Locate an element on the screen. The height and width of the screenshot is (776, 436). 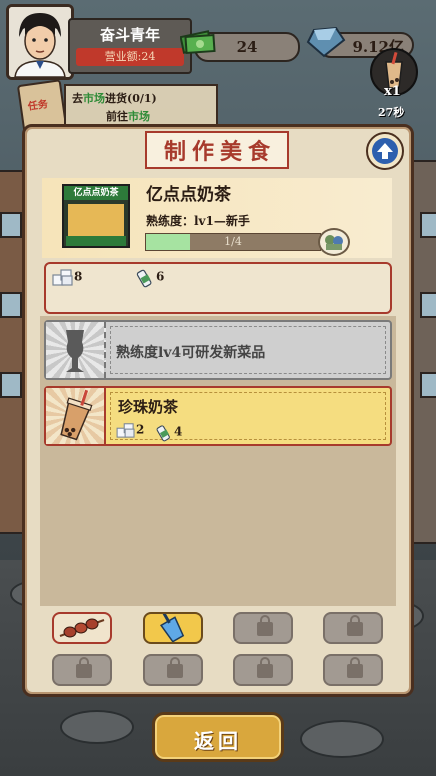
shop-proficiency: 熟练度：lv1—新手 is located at coordinates (198, 221).